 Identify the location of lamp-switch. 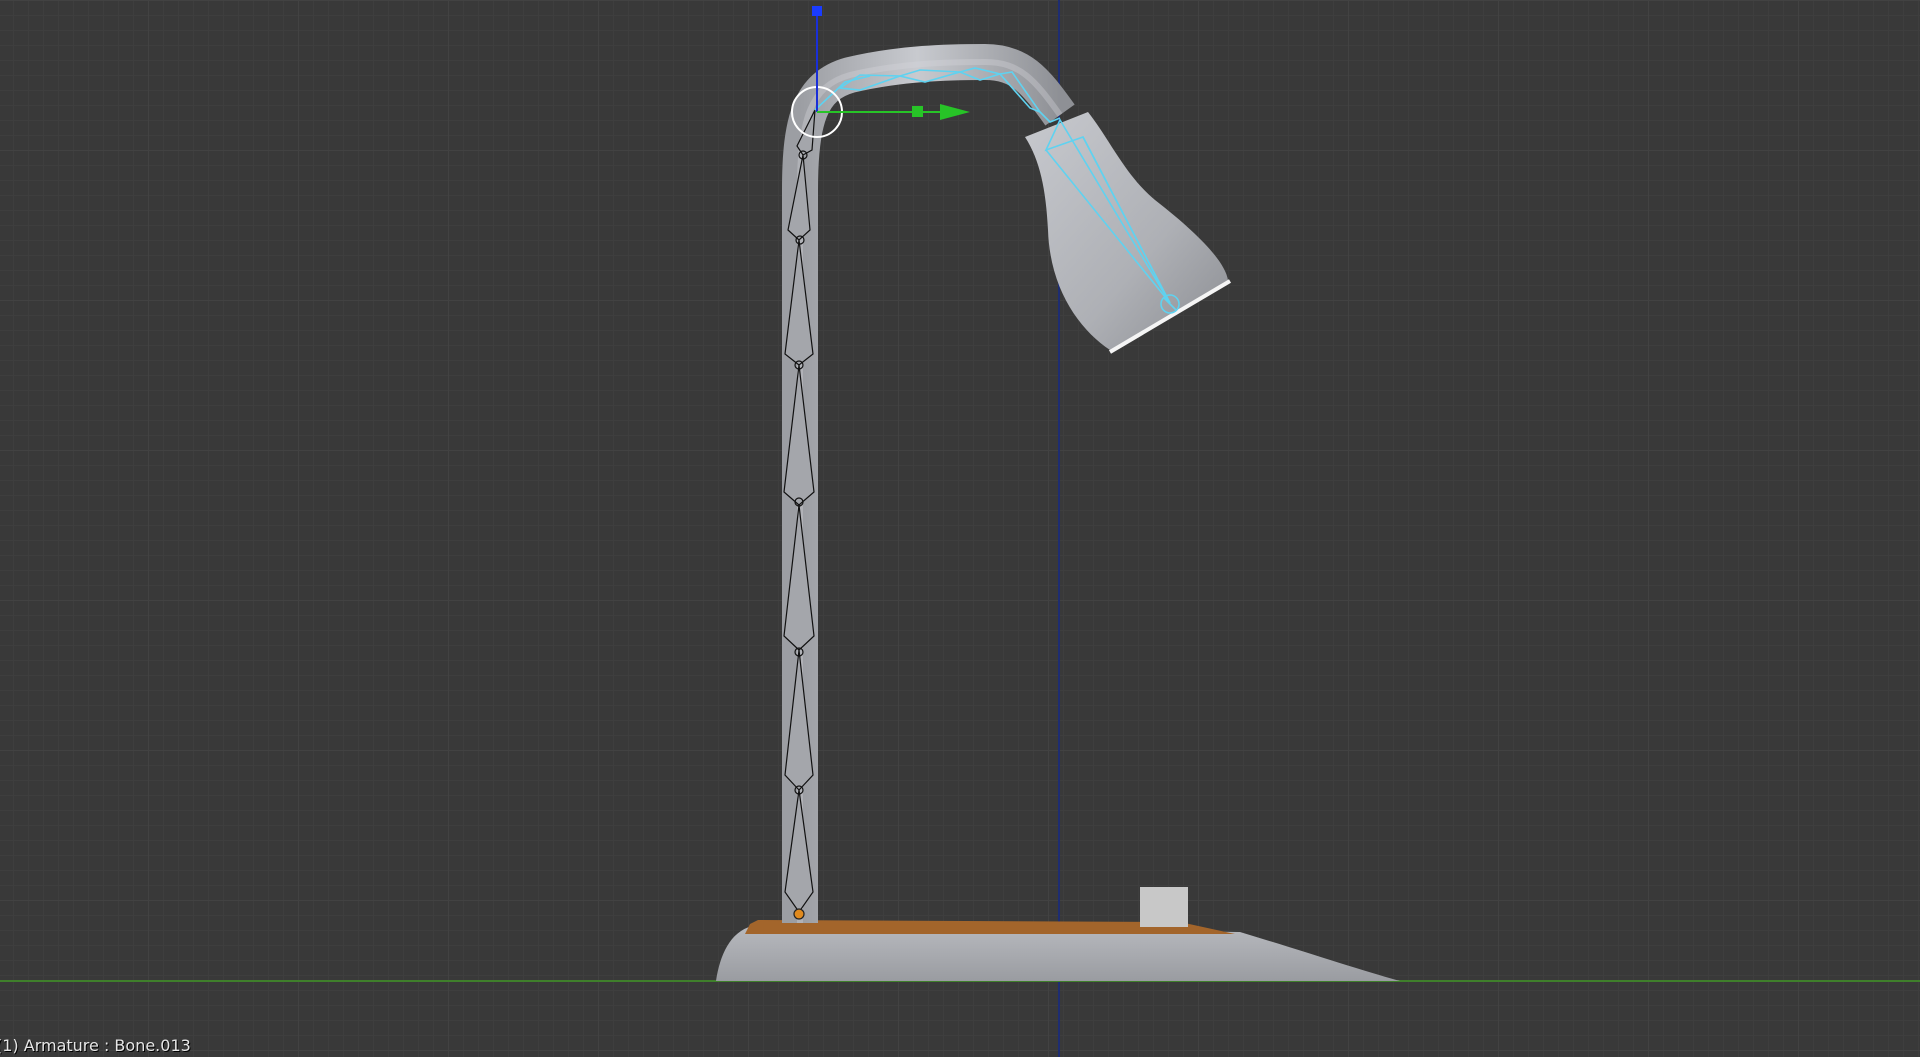
(1164, 907).